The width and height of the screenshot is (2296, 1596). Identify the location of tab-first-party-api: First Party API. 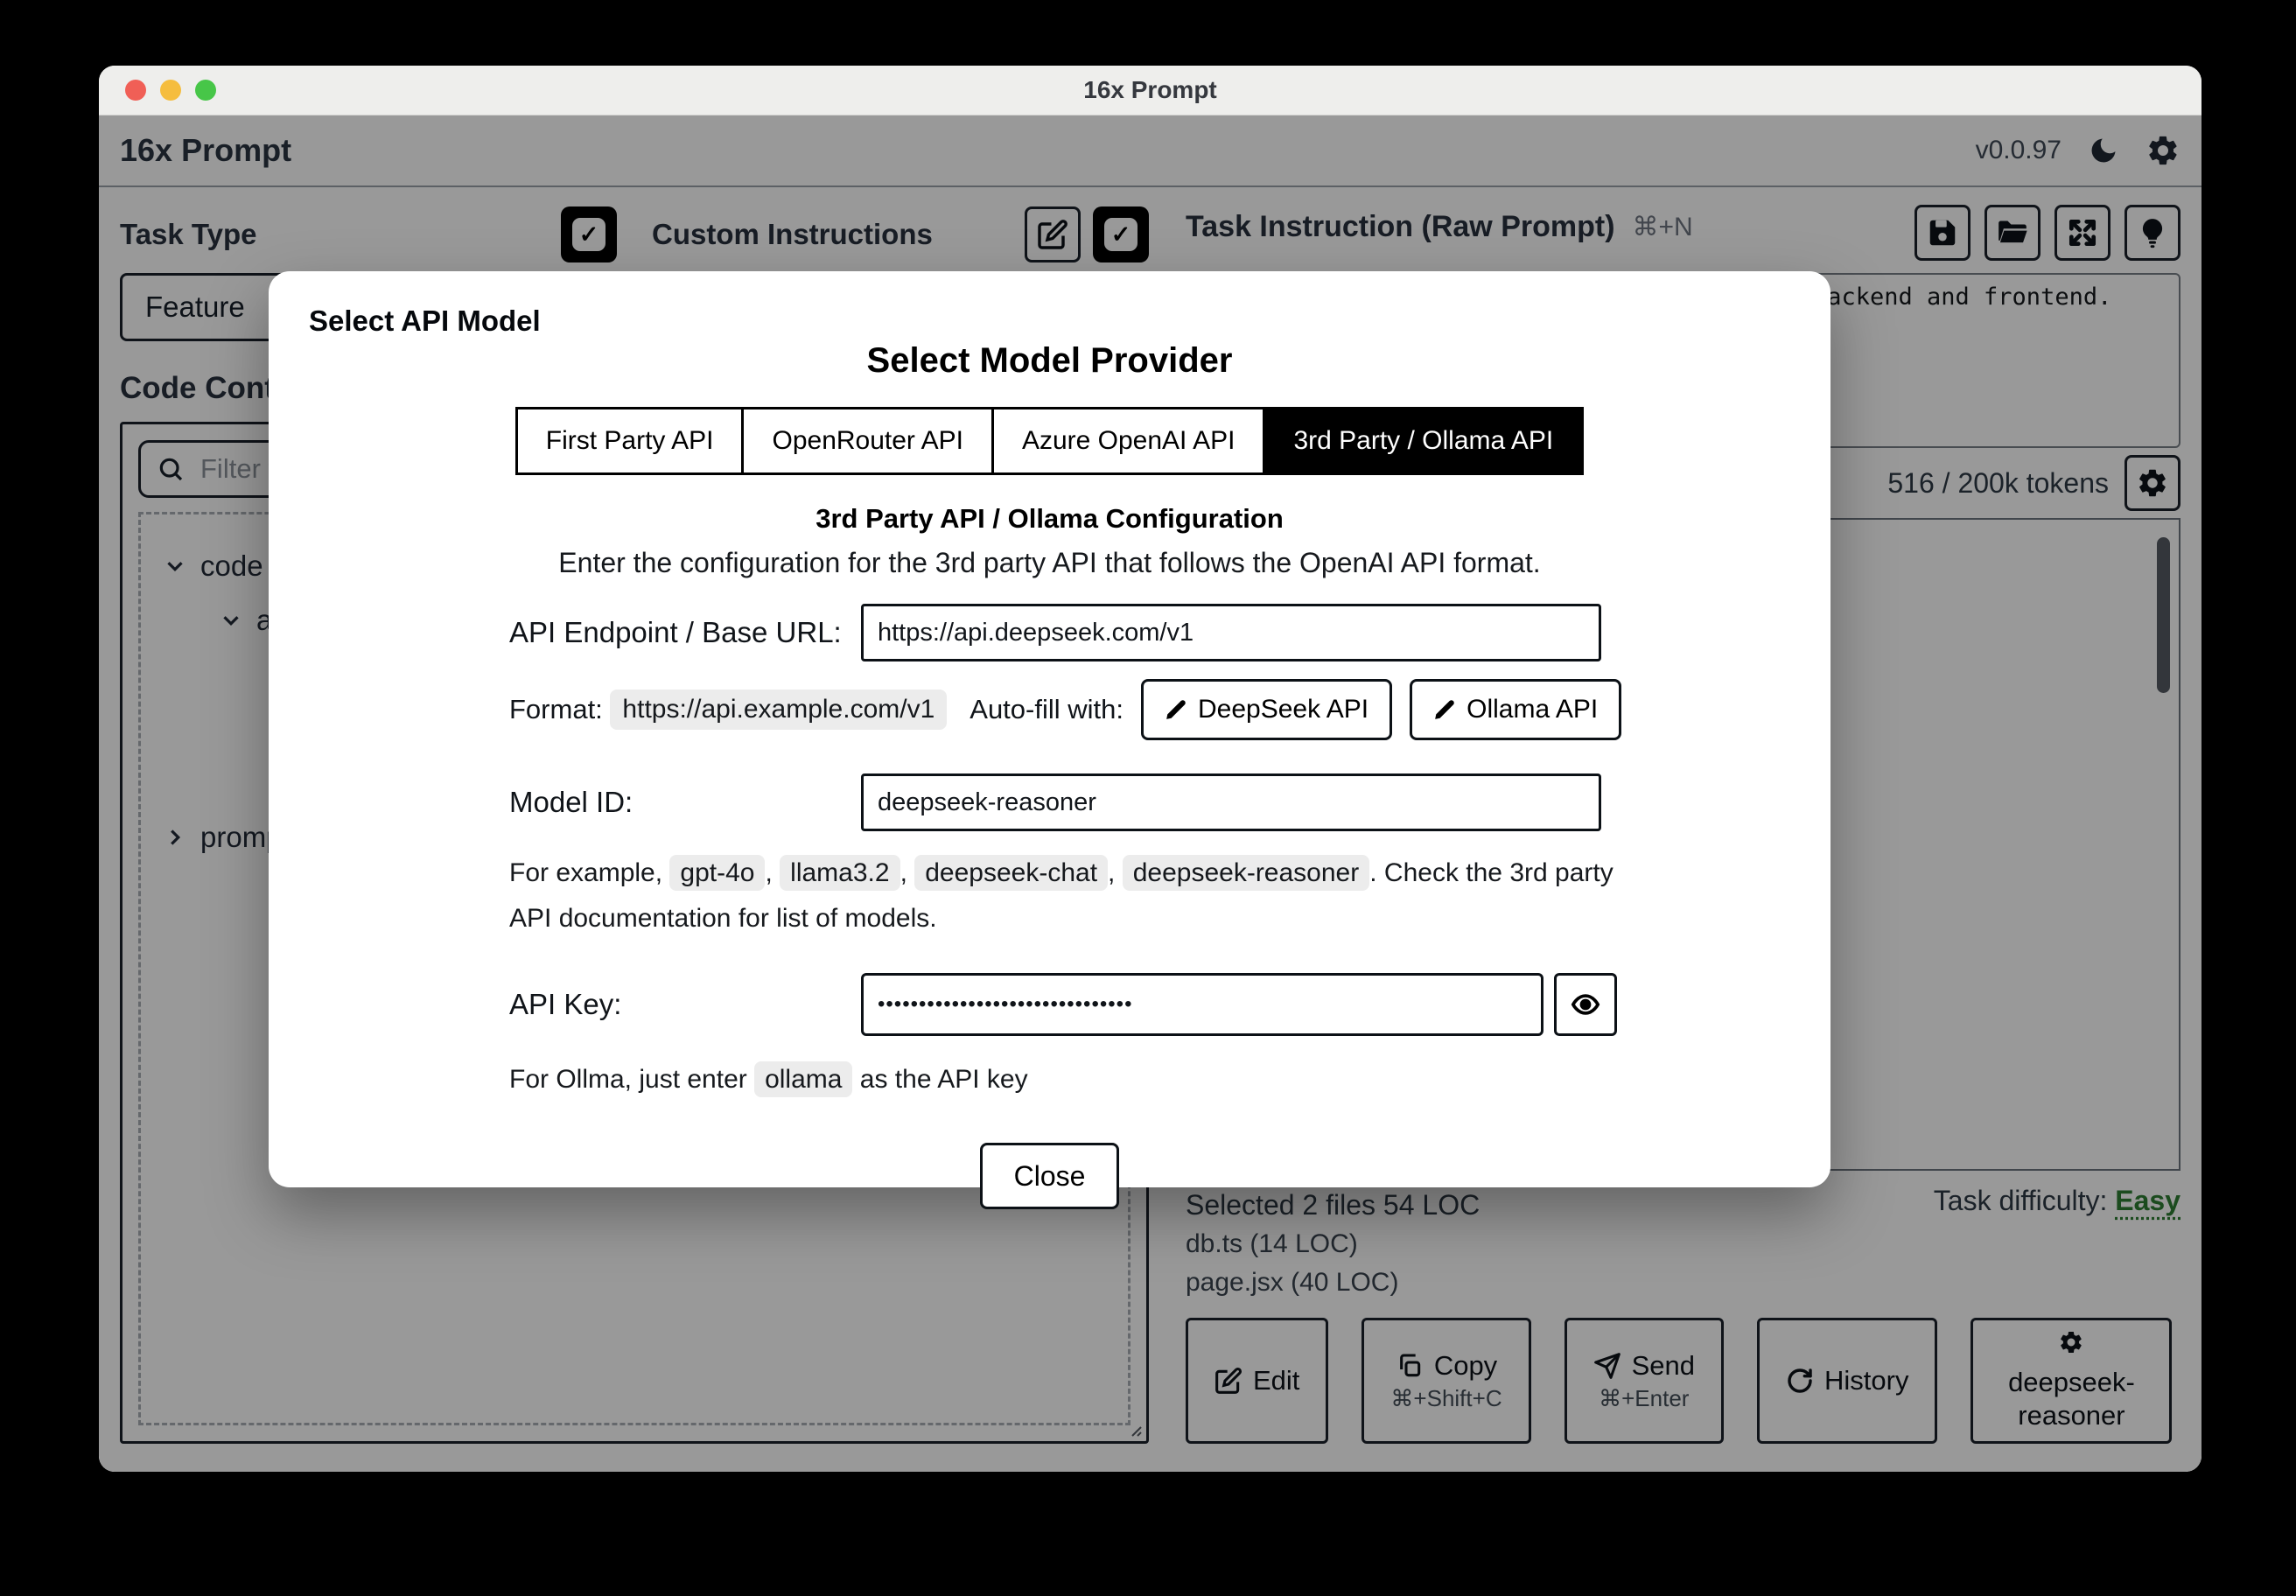
(629, 441).